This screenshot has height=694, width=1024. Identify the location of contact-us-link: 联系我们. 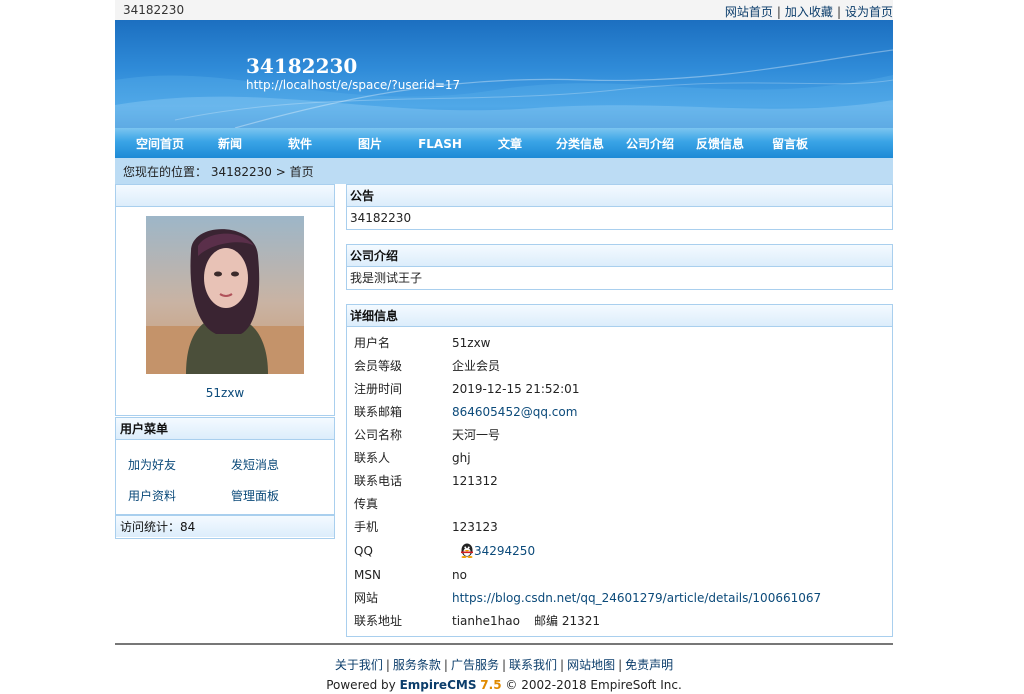
(533, 665).